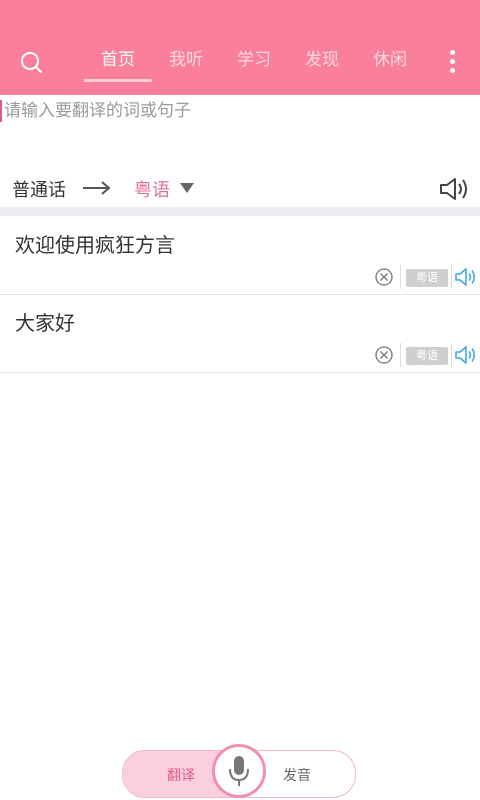 The image size is (480, 800). I want to click on pronounce-mode-label: 发音, so click(297, 775).